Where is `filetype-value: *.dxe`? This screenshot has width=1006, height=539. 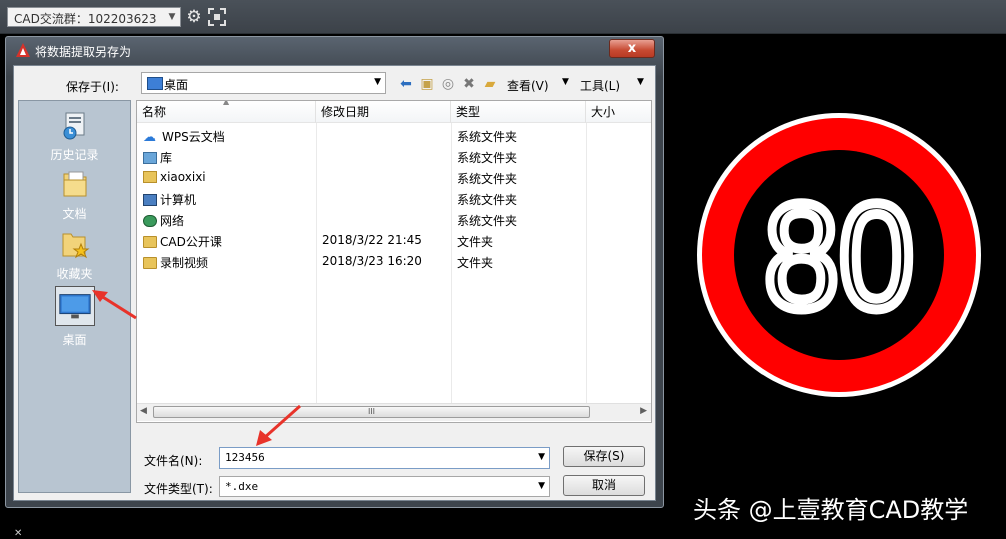
filetype-value: *.dxe is located at coordinates (242, 486).